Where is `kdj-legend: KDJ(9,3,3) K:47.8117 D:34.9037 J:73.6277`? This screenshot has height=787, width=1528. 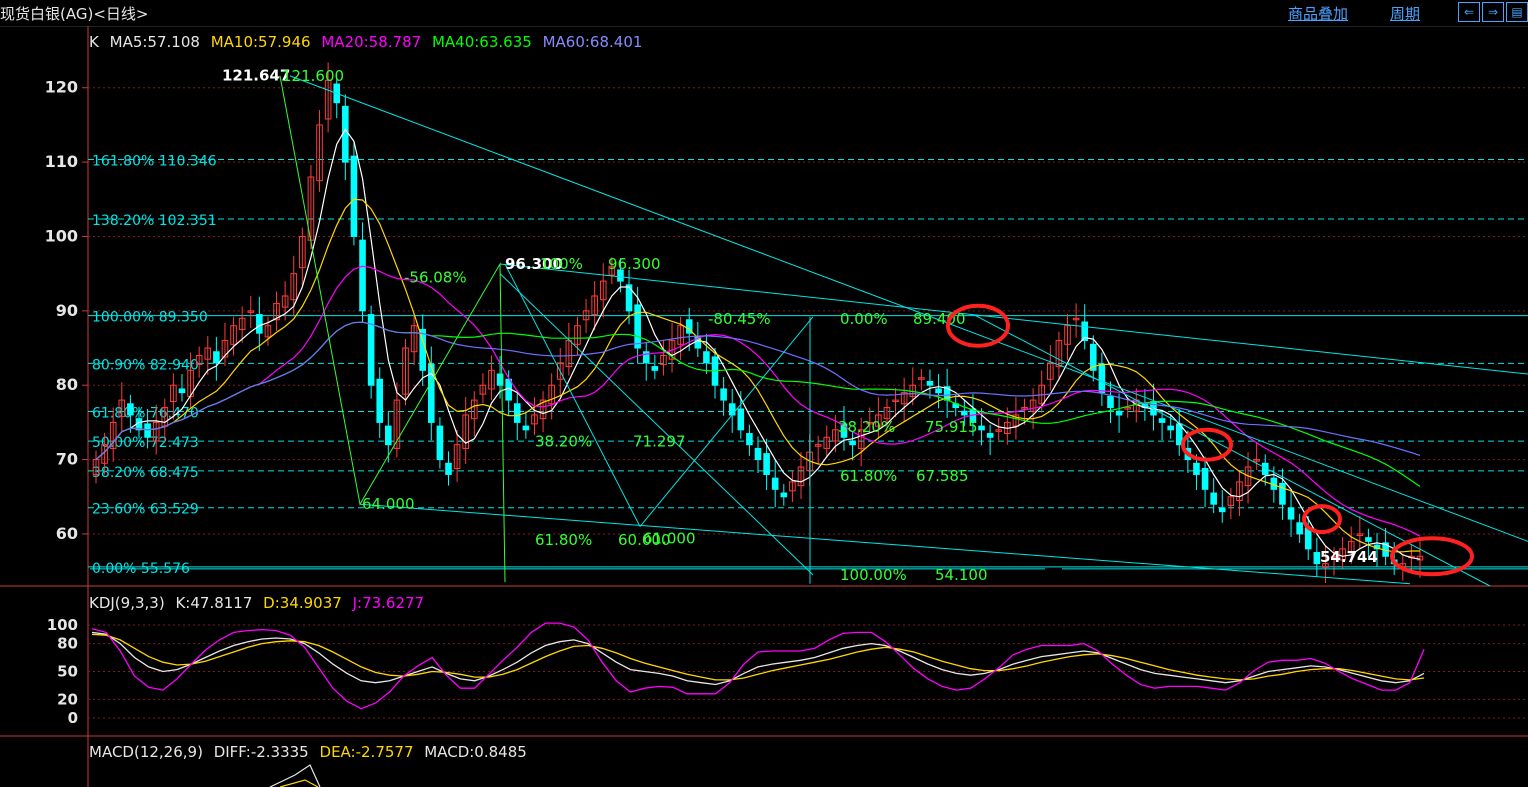
kdj-legend: KDJ(9,3,3) K:47.8117 D:34.9037 J:73.6277 is located at coordinates (259, 603).